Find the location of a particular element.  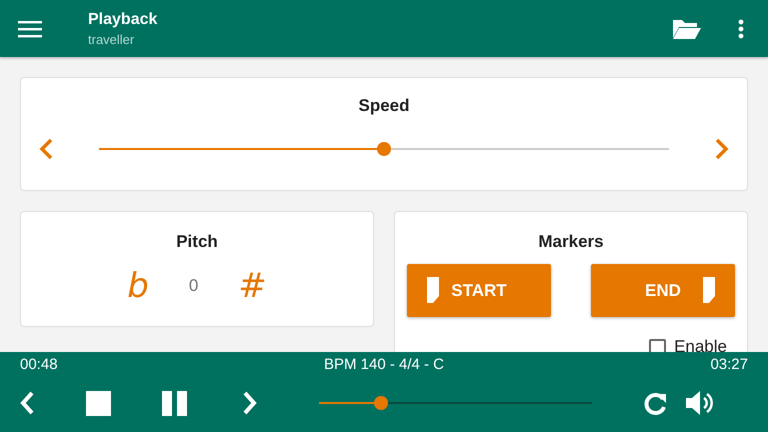

total-time: 03:27 is located at coordinates (729, 364).